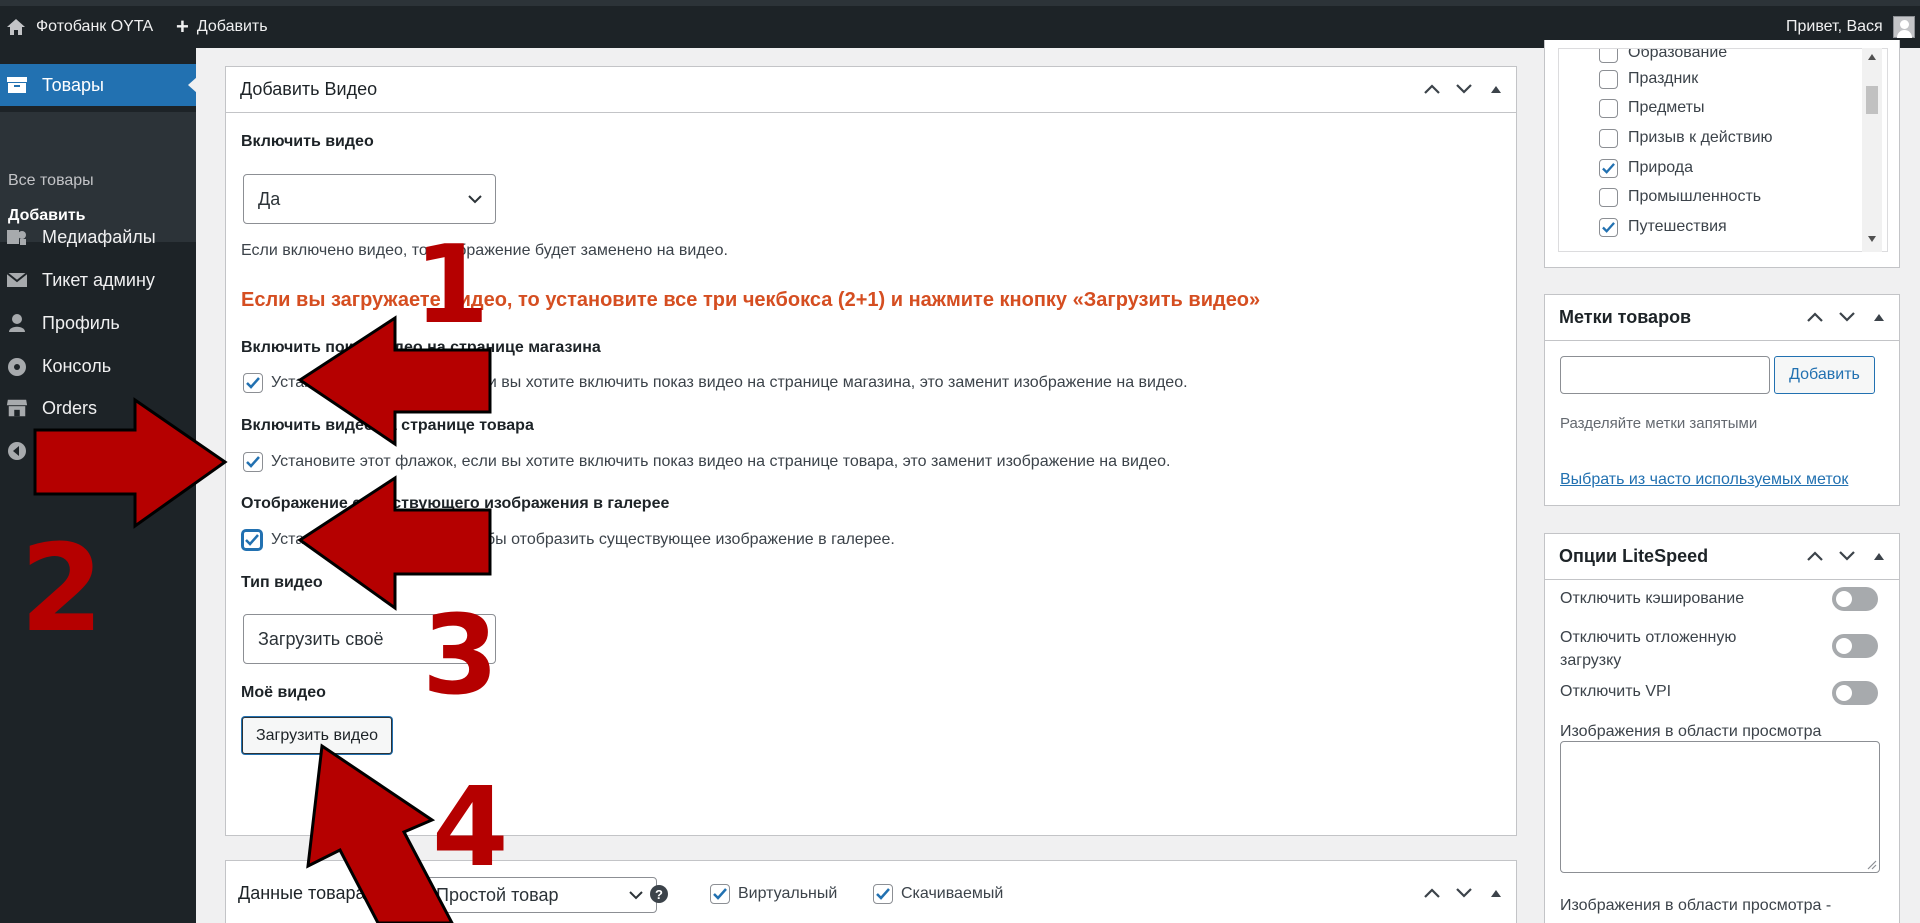  What do you see at coordinates (98, 451) in the screenshot?
I see `collapse-menu-button: Свернуть меню` at bounding box center [98, 451].